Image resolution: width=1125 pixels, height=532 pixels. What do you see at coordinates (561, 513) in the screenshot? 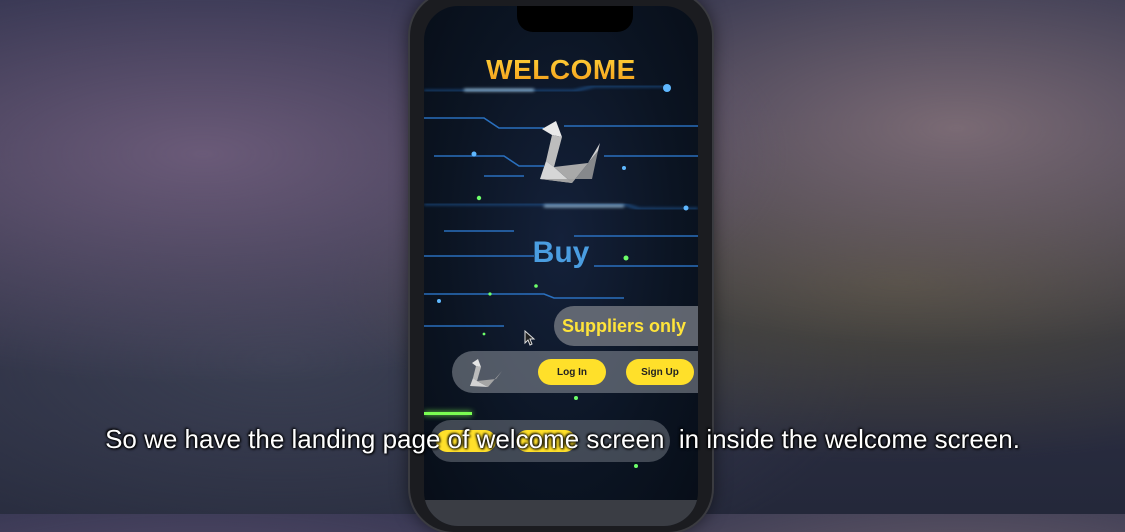
I see `bottom-bar` at bounding box center [561, 513].